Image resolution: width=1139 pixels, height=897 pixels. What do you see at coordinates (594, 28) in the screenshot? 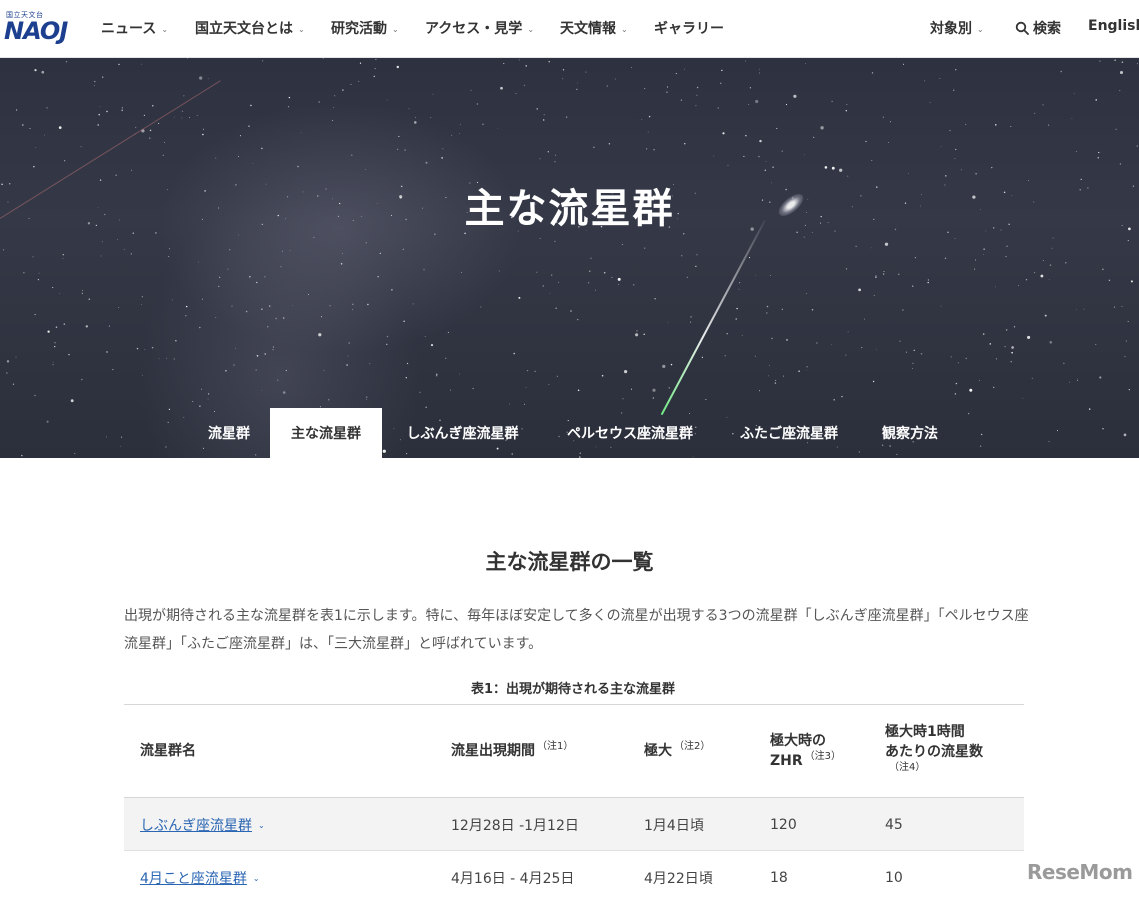
I see `nav-item-astro-info: 天文情報 ⌄` at bounding box center [594, 28].